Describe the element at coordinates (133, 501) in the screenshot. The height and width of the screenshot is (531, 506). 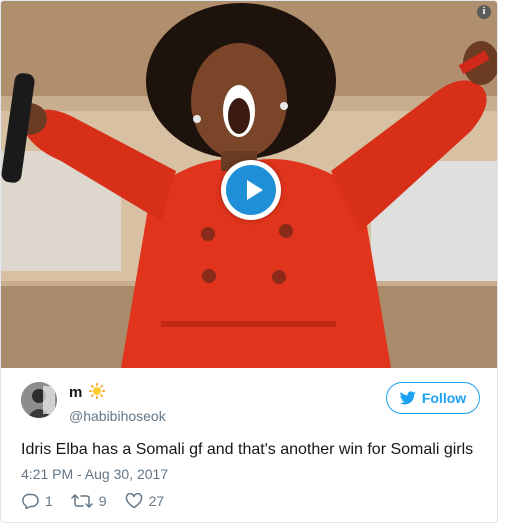
I see `like-icon` at that location.